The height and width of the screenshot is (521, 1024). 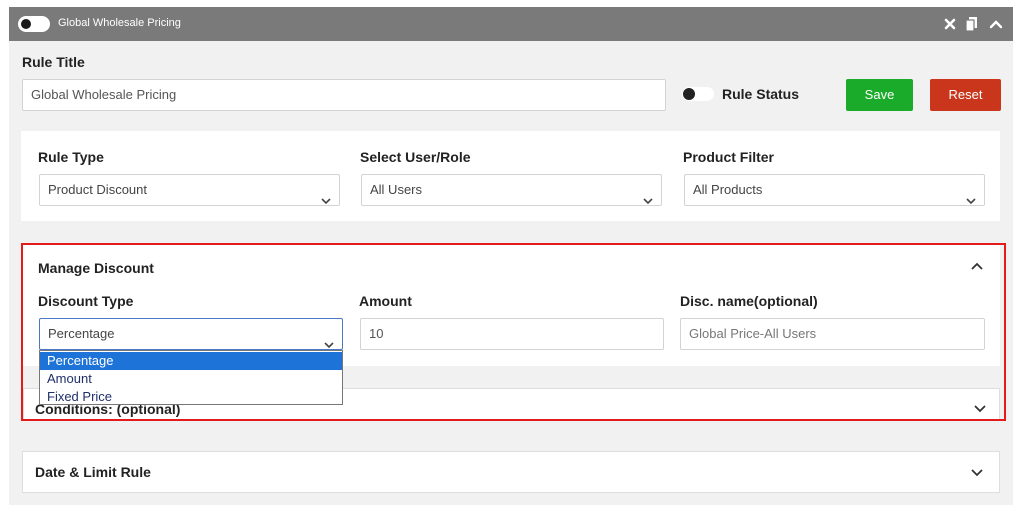 What do you see at coordinates (965, 95) in the screenshot?
I see `reset-button: Reset` at bounding box center [965, 95].